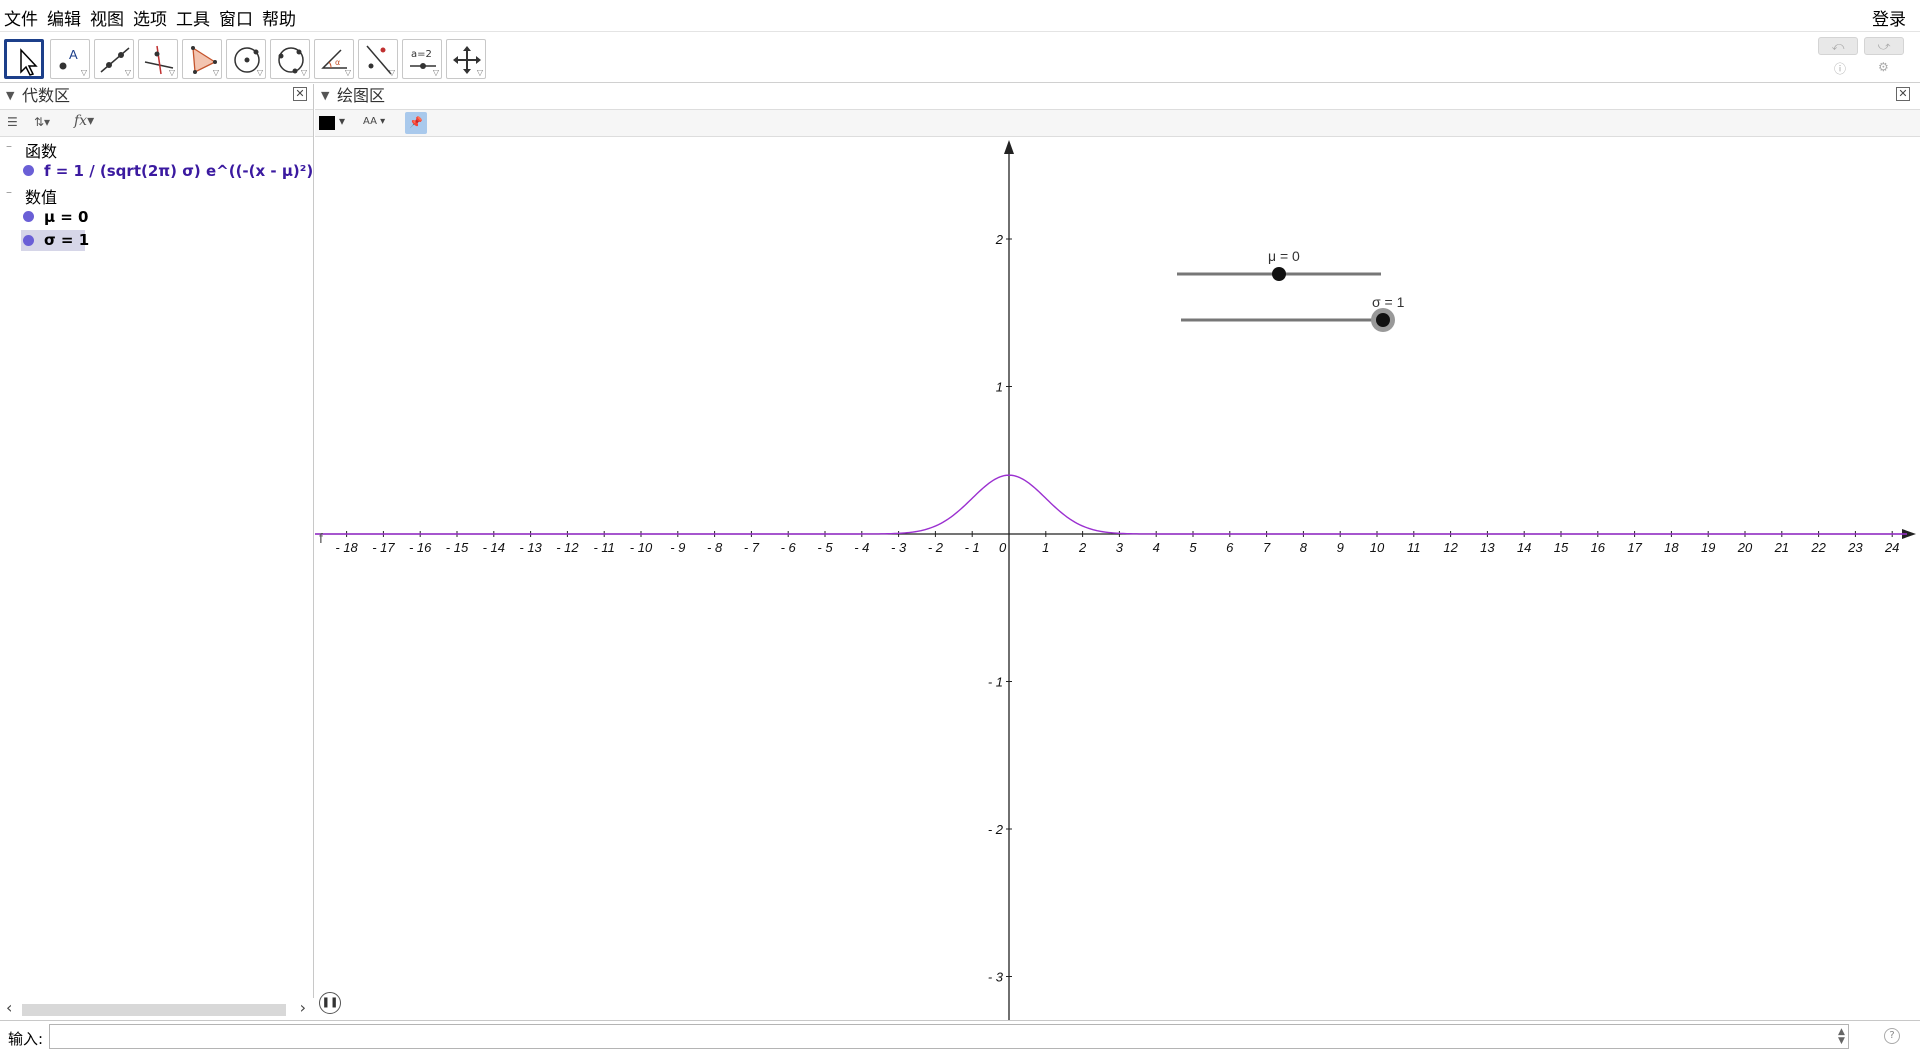 The width and height of the screenshot is (1920, 1052). What do you see at coordinates (1561, 547) in the screenshot?
I see `x-tick-label: 15` at bounding box center [1561, 547].